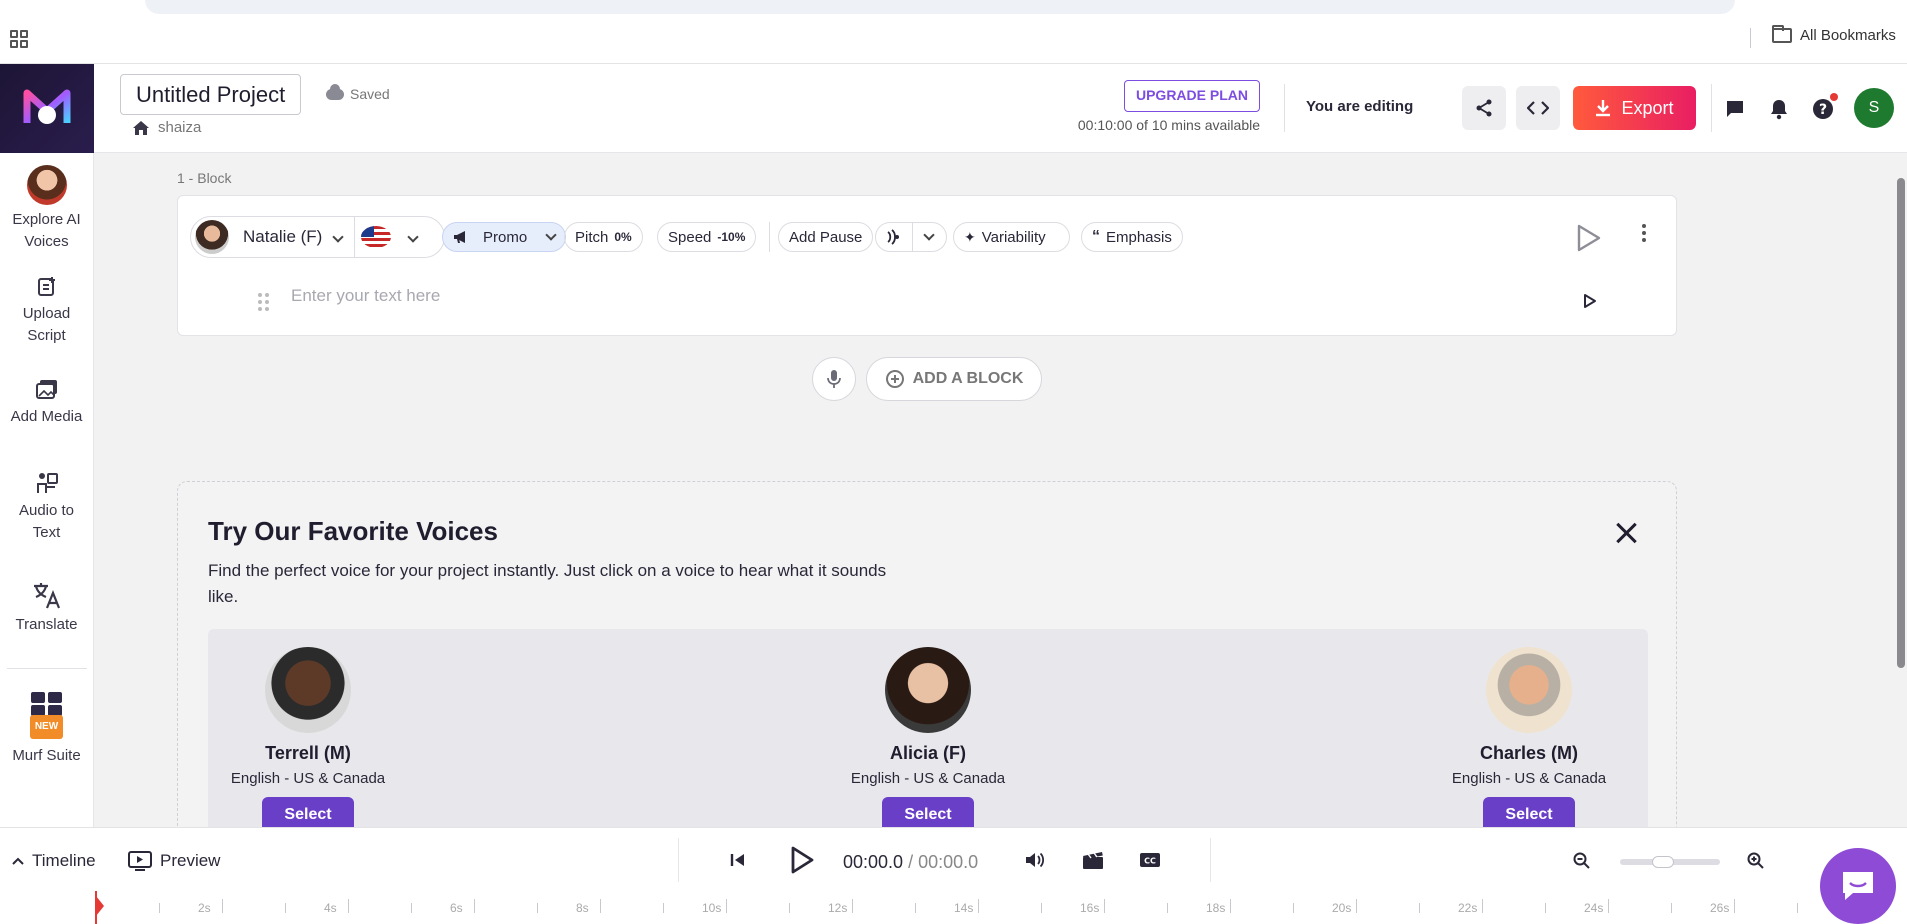 This screenshot has height=924, width=1907. I want to click on variability-button: ✦ Variability, so click(1011, 237).